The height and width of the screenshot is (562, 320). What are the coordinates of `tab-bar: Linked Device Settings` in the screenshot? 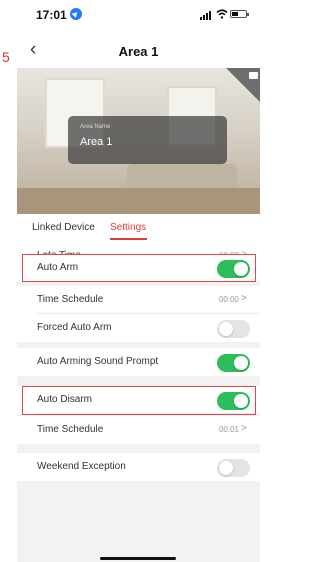 It's located at (138, 228).